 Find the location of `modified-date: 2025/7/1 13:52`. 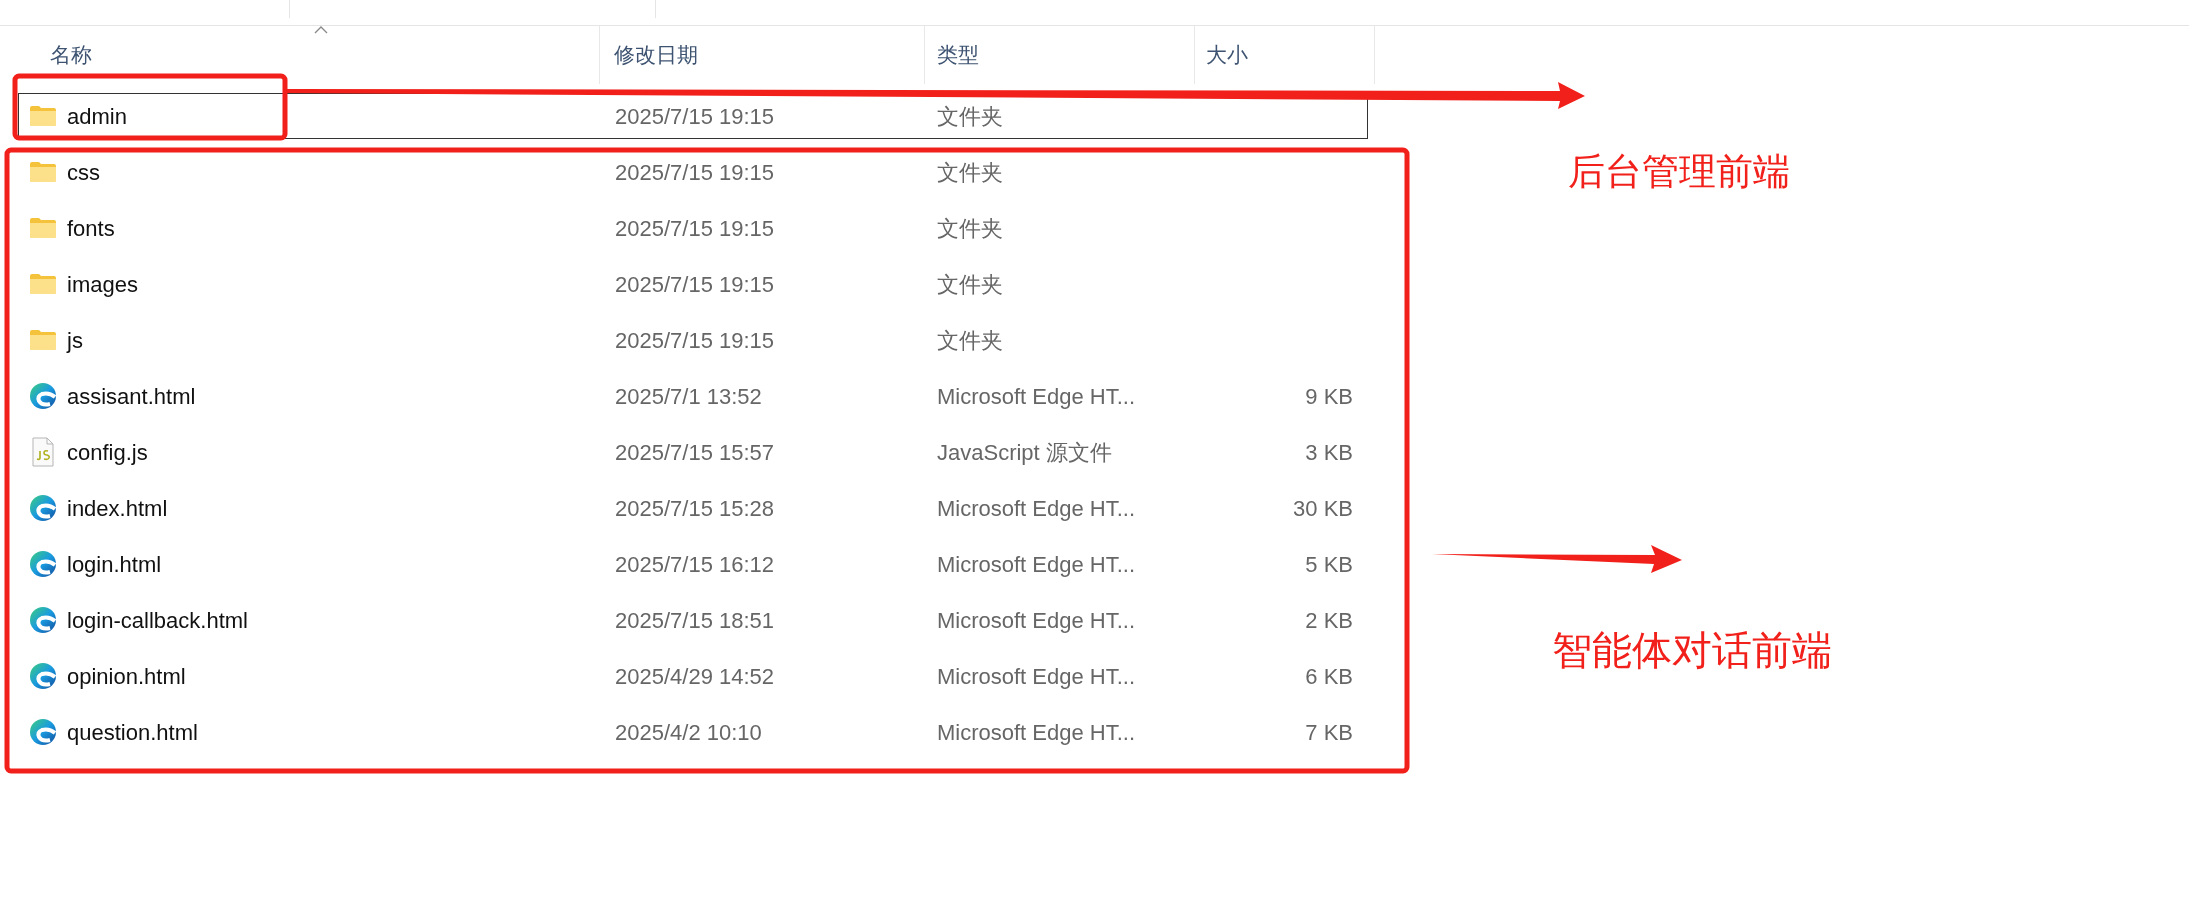

modified-date: 2025/7/1 13:52 is located at coordinates (688, 396).